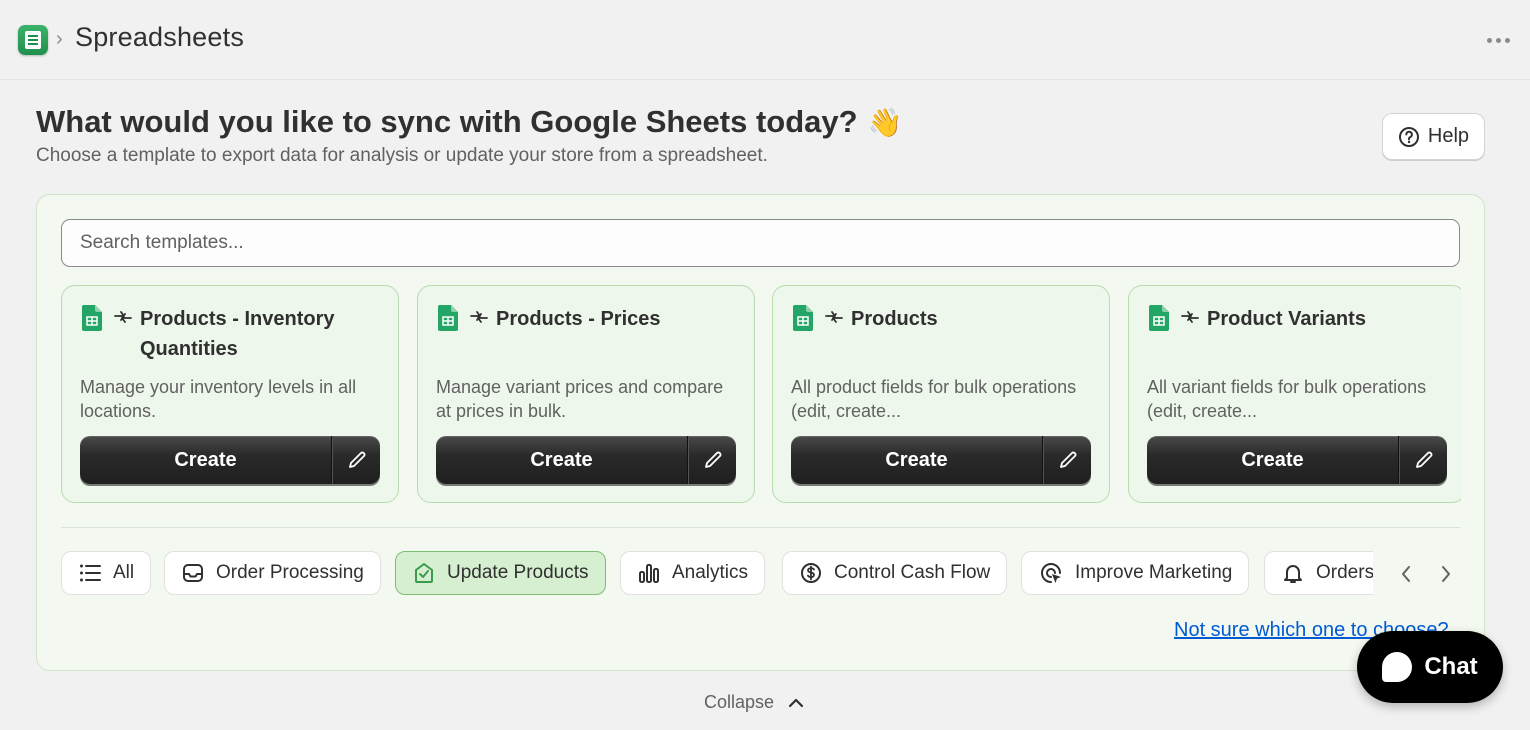  Describe the element at coordinates (1344, 572) in the screenshot. I see `chip-label: Orders` at that location.